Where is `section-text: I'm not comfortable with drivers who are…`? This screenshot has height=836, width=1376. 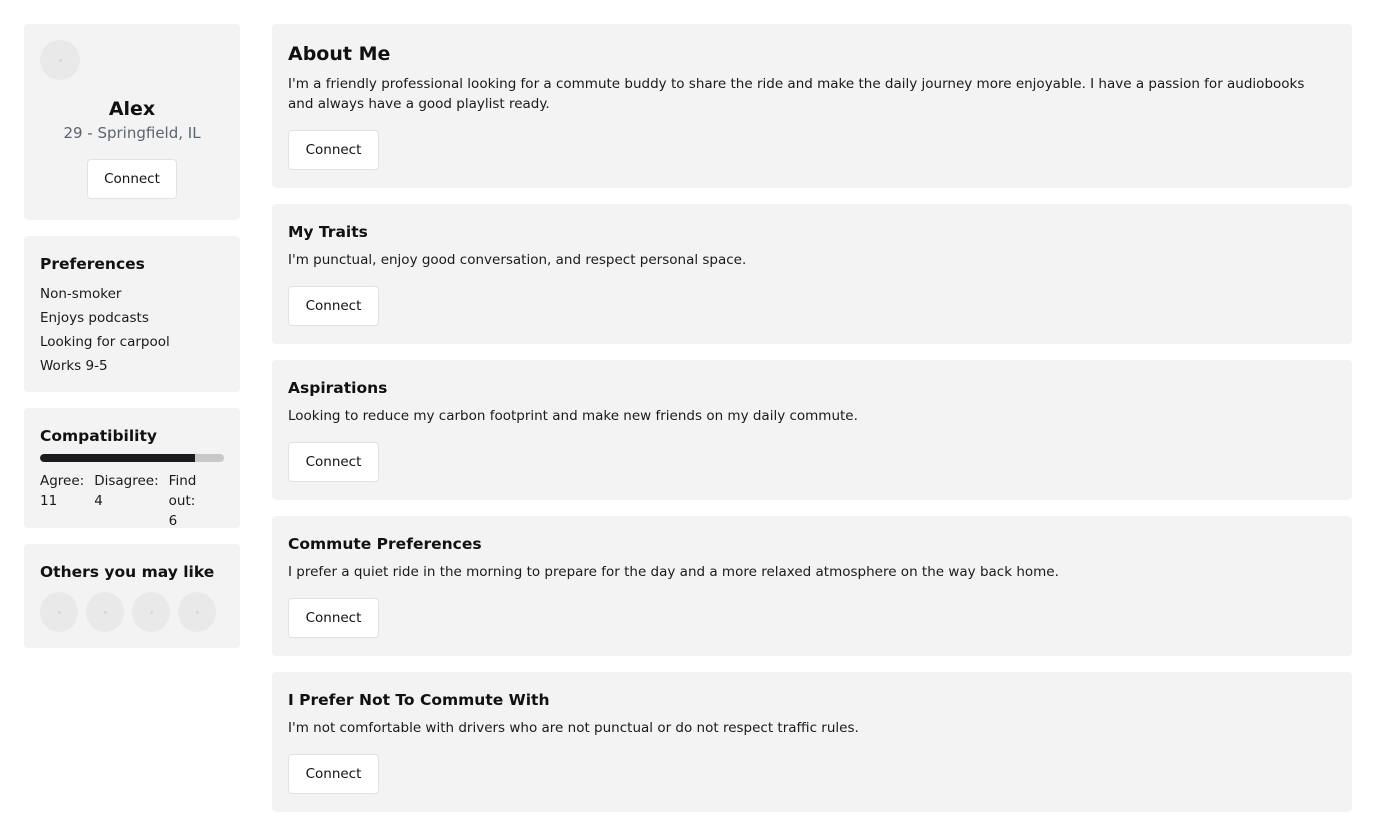
section-text: I'm not comfortable with drivers who are… is located at coordinates (573, 728).